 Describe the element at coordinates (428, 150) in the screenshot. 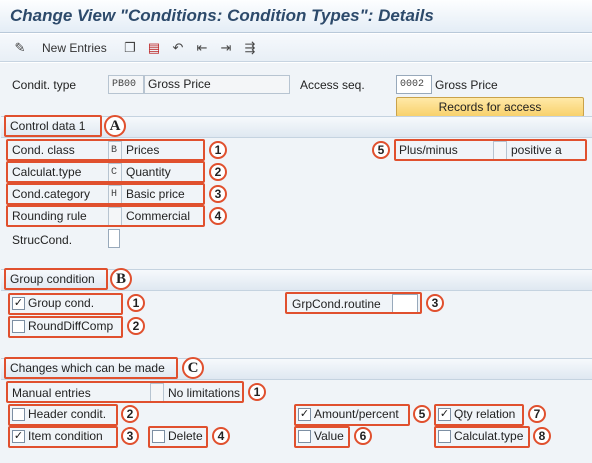

I see `plus-minus-label: Plus/minus` at that location.